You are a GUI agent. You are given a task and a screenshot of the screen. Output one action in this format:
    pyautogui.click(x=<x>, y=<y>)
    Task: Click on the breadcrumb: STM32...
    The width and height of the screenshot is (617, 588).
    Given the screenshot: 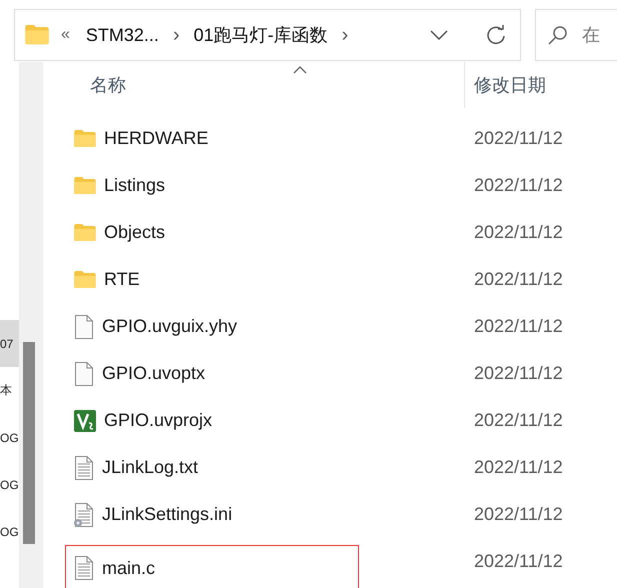 What is the action you would take?
    pyautogui.click(x=122, y=35)
    